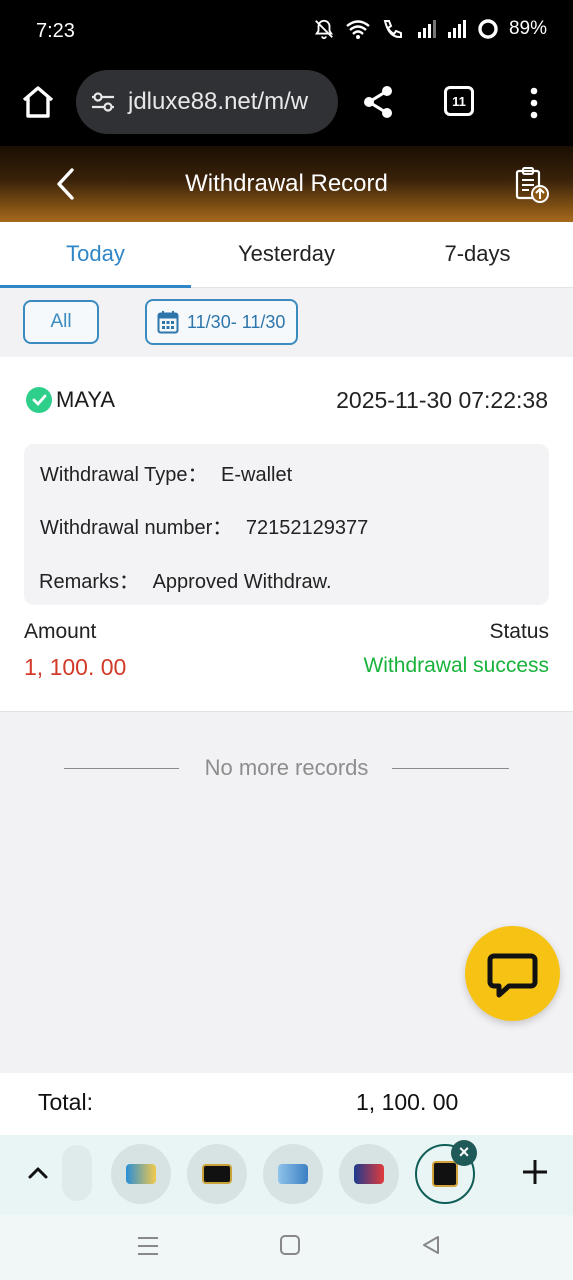 The image size is (573, 1280). I want to click on tab-7-days: 7-days, so click(477, 255).